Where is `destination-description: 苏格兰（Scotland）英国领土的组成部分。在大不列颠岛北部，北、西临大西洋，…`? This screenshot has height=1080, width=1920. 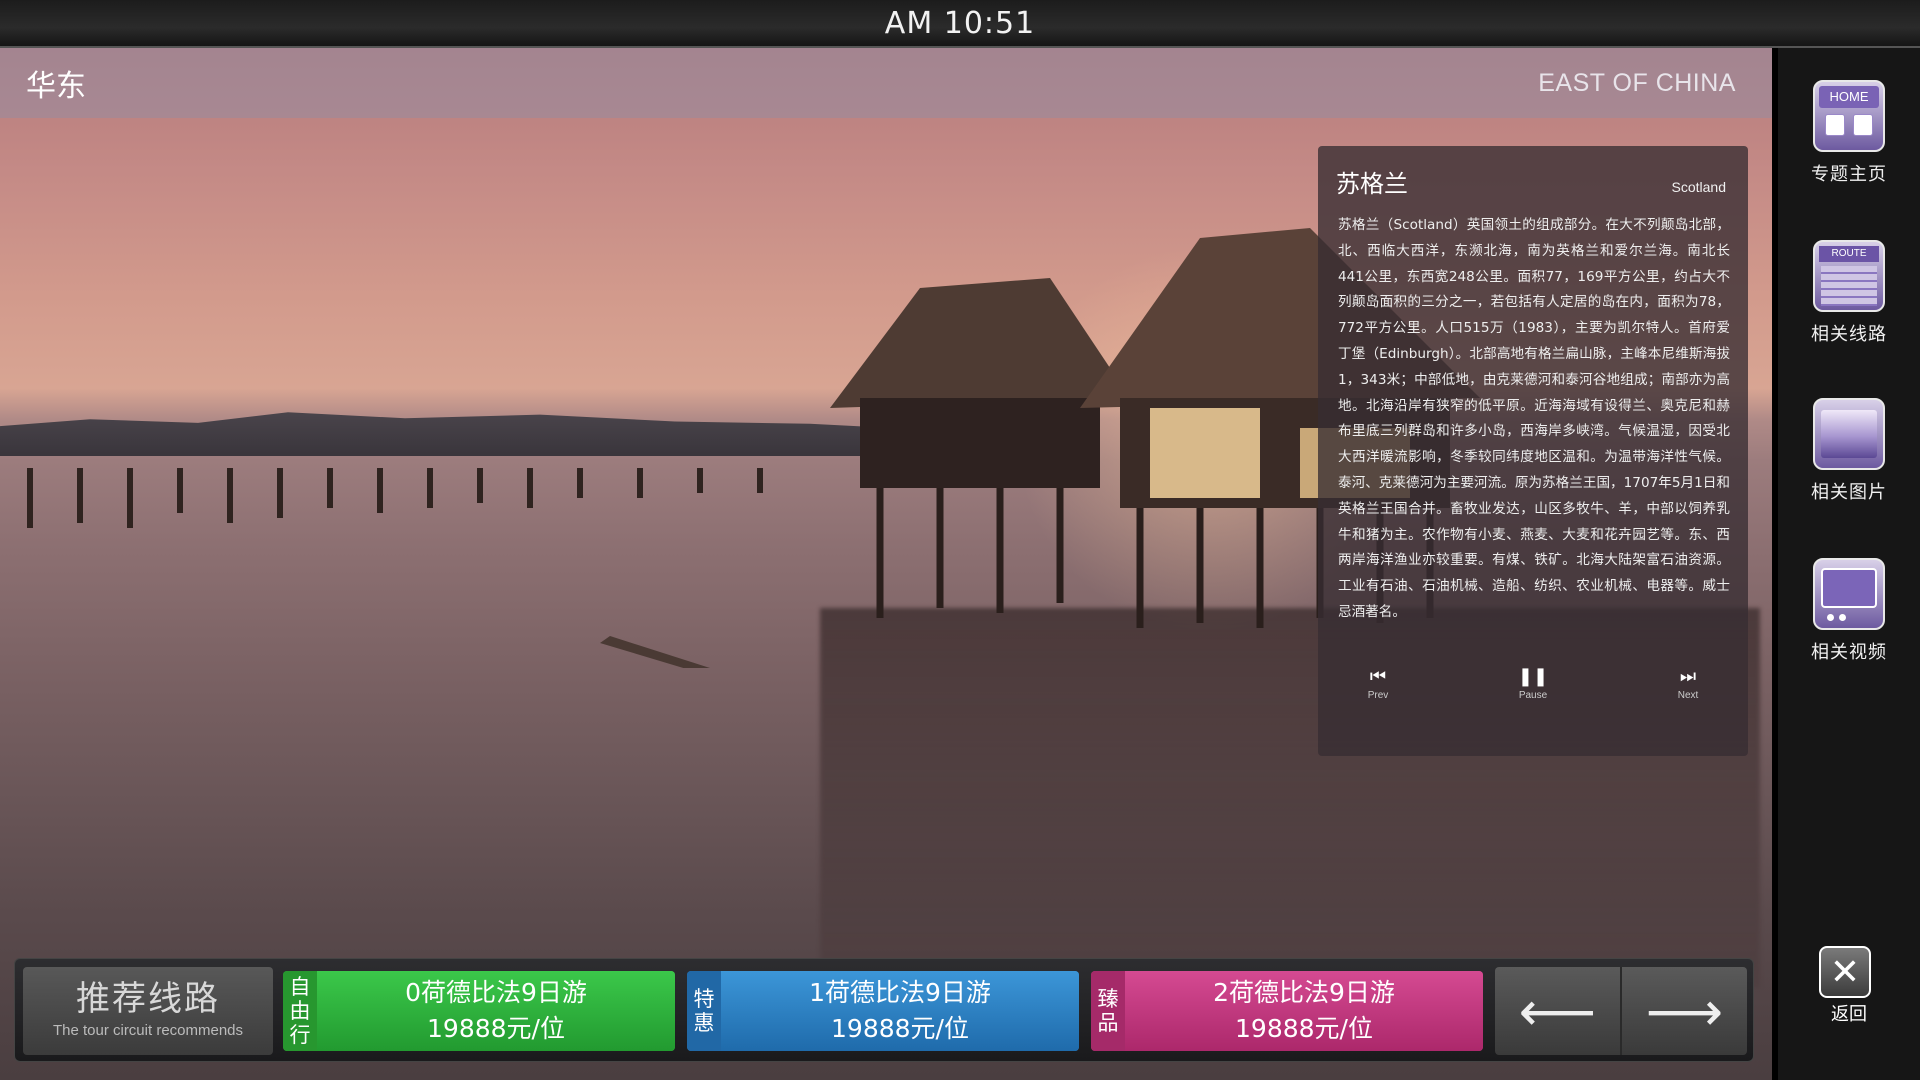 destination-description: 苏格兰（Scotland）英国领土的组成部分。在大不列颠岛北部，北、西临大西洋，… is located at coordinates (1534, 418).